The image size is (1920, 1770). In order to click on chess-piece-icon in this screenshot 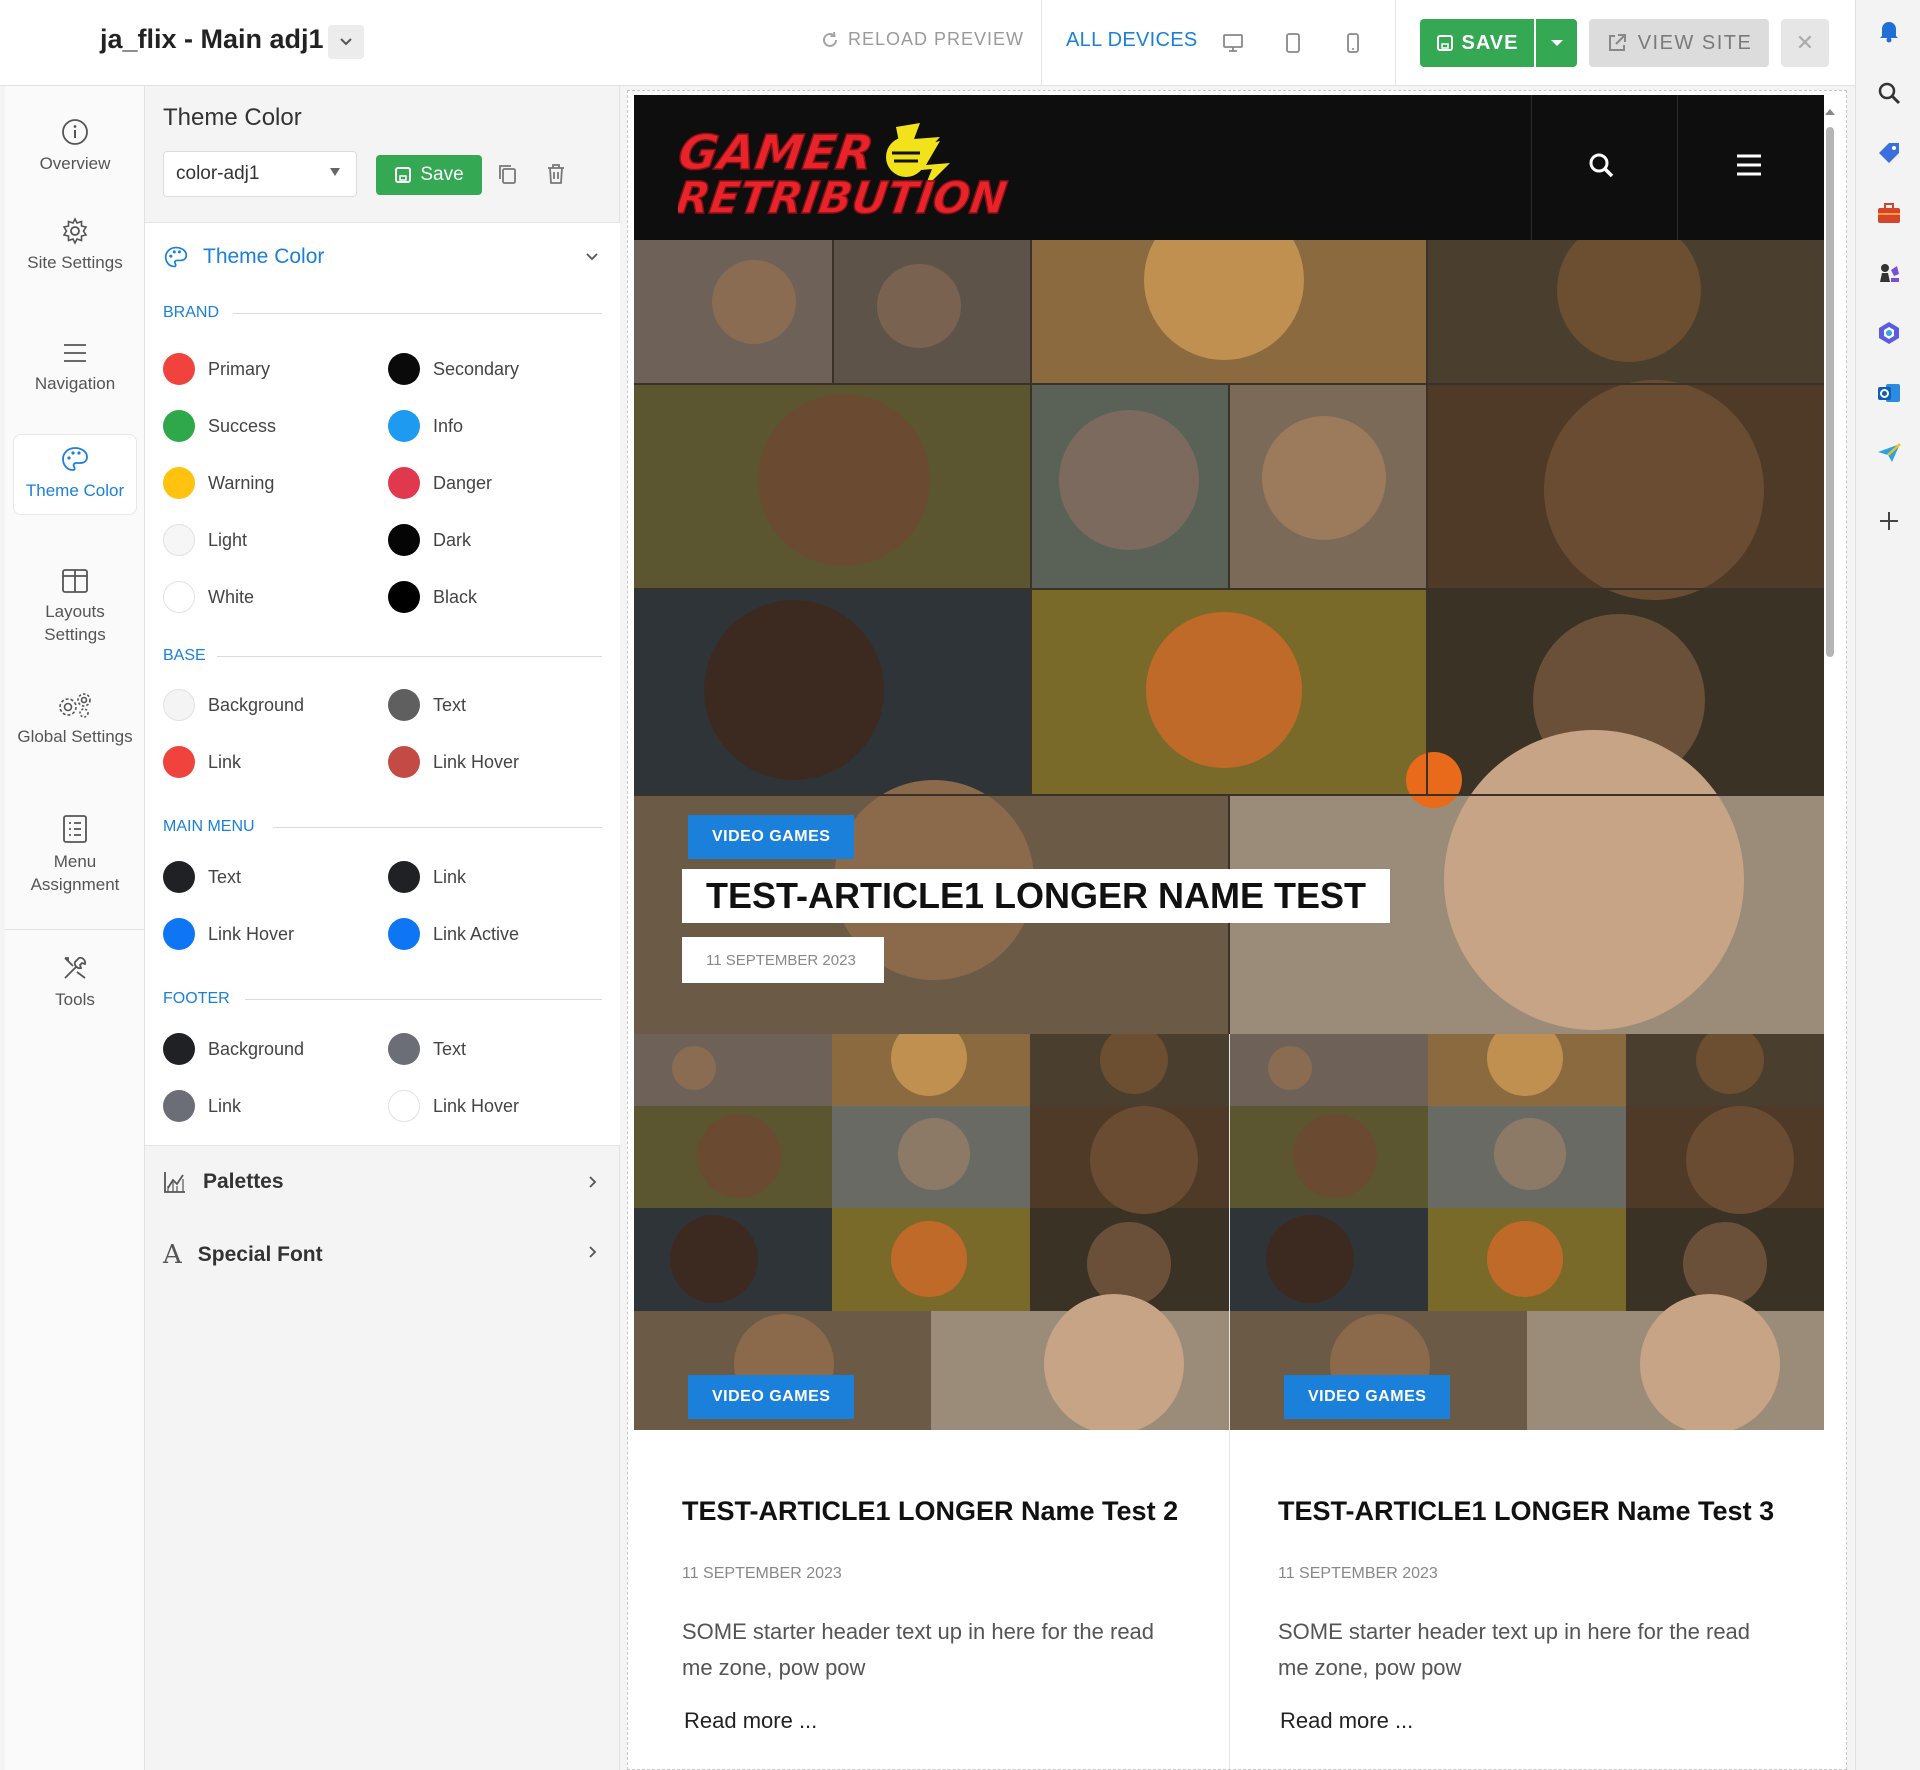, I will do `click(1889, 273)`.